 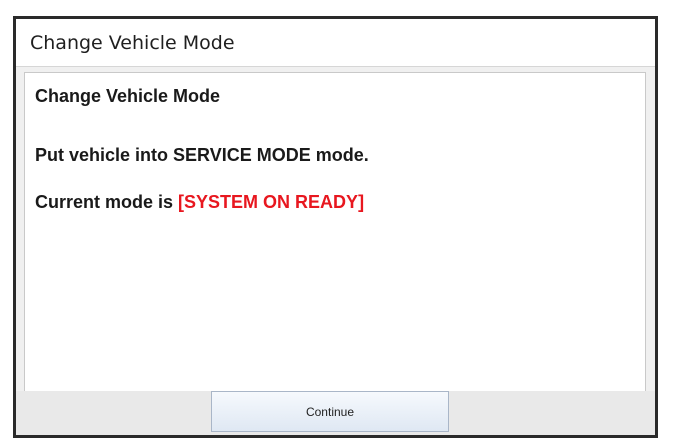 What do you see at coordinates (132, 42) in the screenshot?
I see `dialog-title: Change Vehicle Mode` at bounding box center [132, 42].